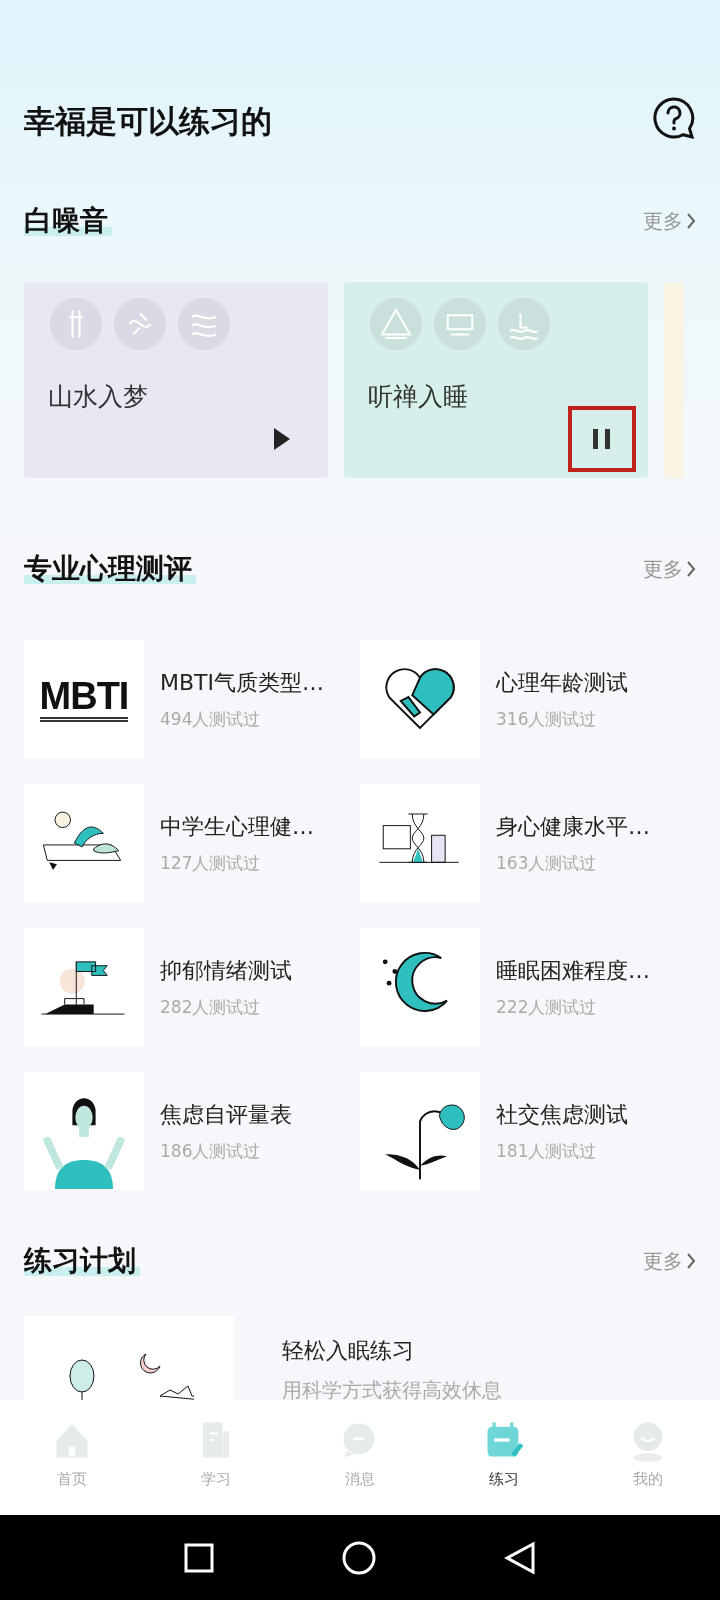 This screenshot has width=720, height=1600. I want to click on recent-apps-icon, so click(199, 1557).